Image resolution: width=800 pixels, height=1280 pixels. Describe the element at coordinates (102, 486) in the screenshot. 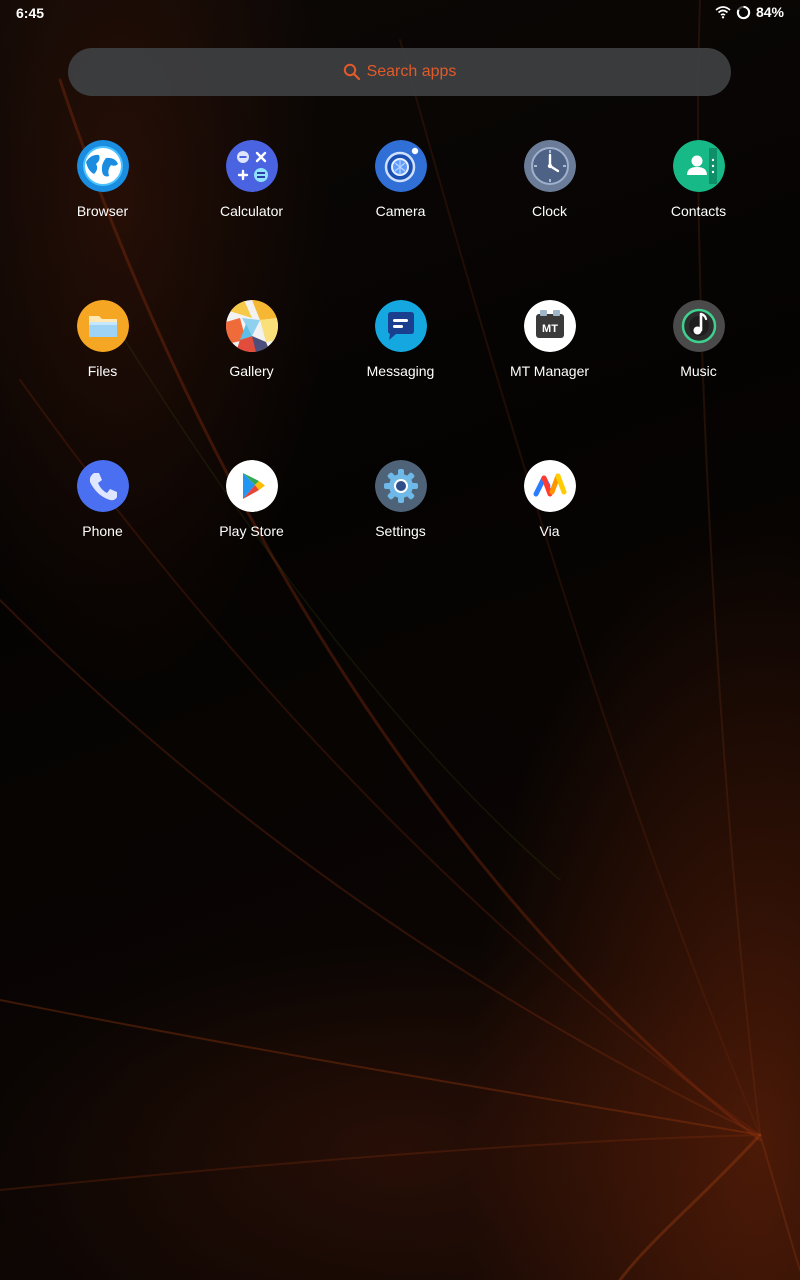

I see `phone-icon` at that location.